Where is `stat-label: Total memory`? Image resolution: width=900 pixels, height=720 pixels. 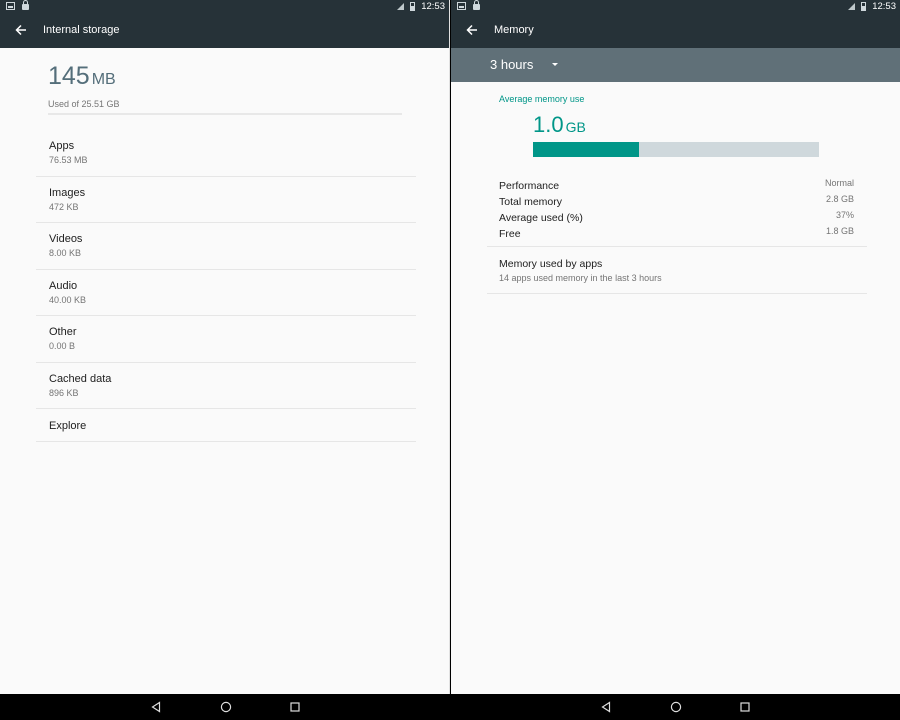
stat-label: Total memory is located at coordinates (531, 202).